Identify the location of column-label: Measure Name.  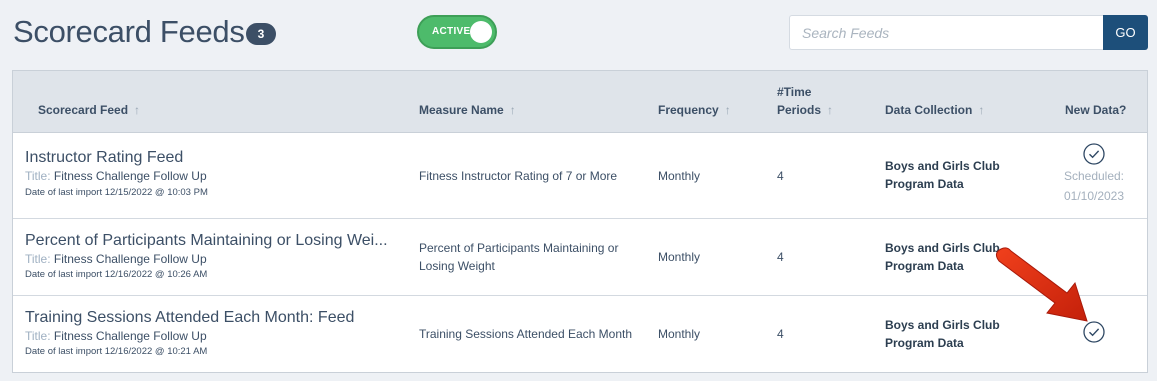
(461, 110).